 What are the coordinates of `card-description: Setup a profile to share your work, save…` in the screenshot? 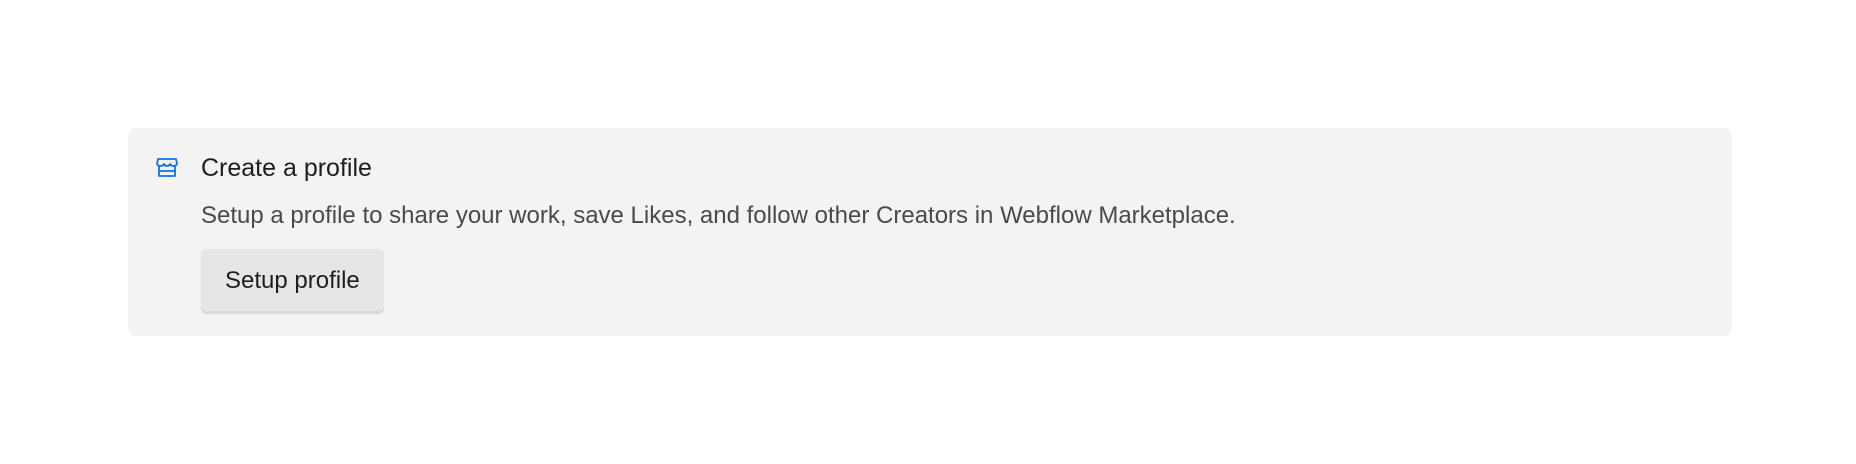 It's located at (718, 215).